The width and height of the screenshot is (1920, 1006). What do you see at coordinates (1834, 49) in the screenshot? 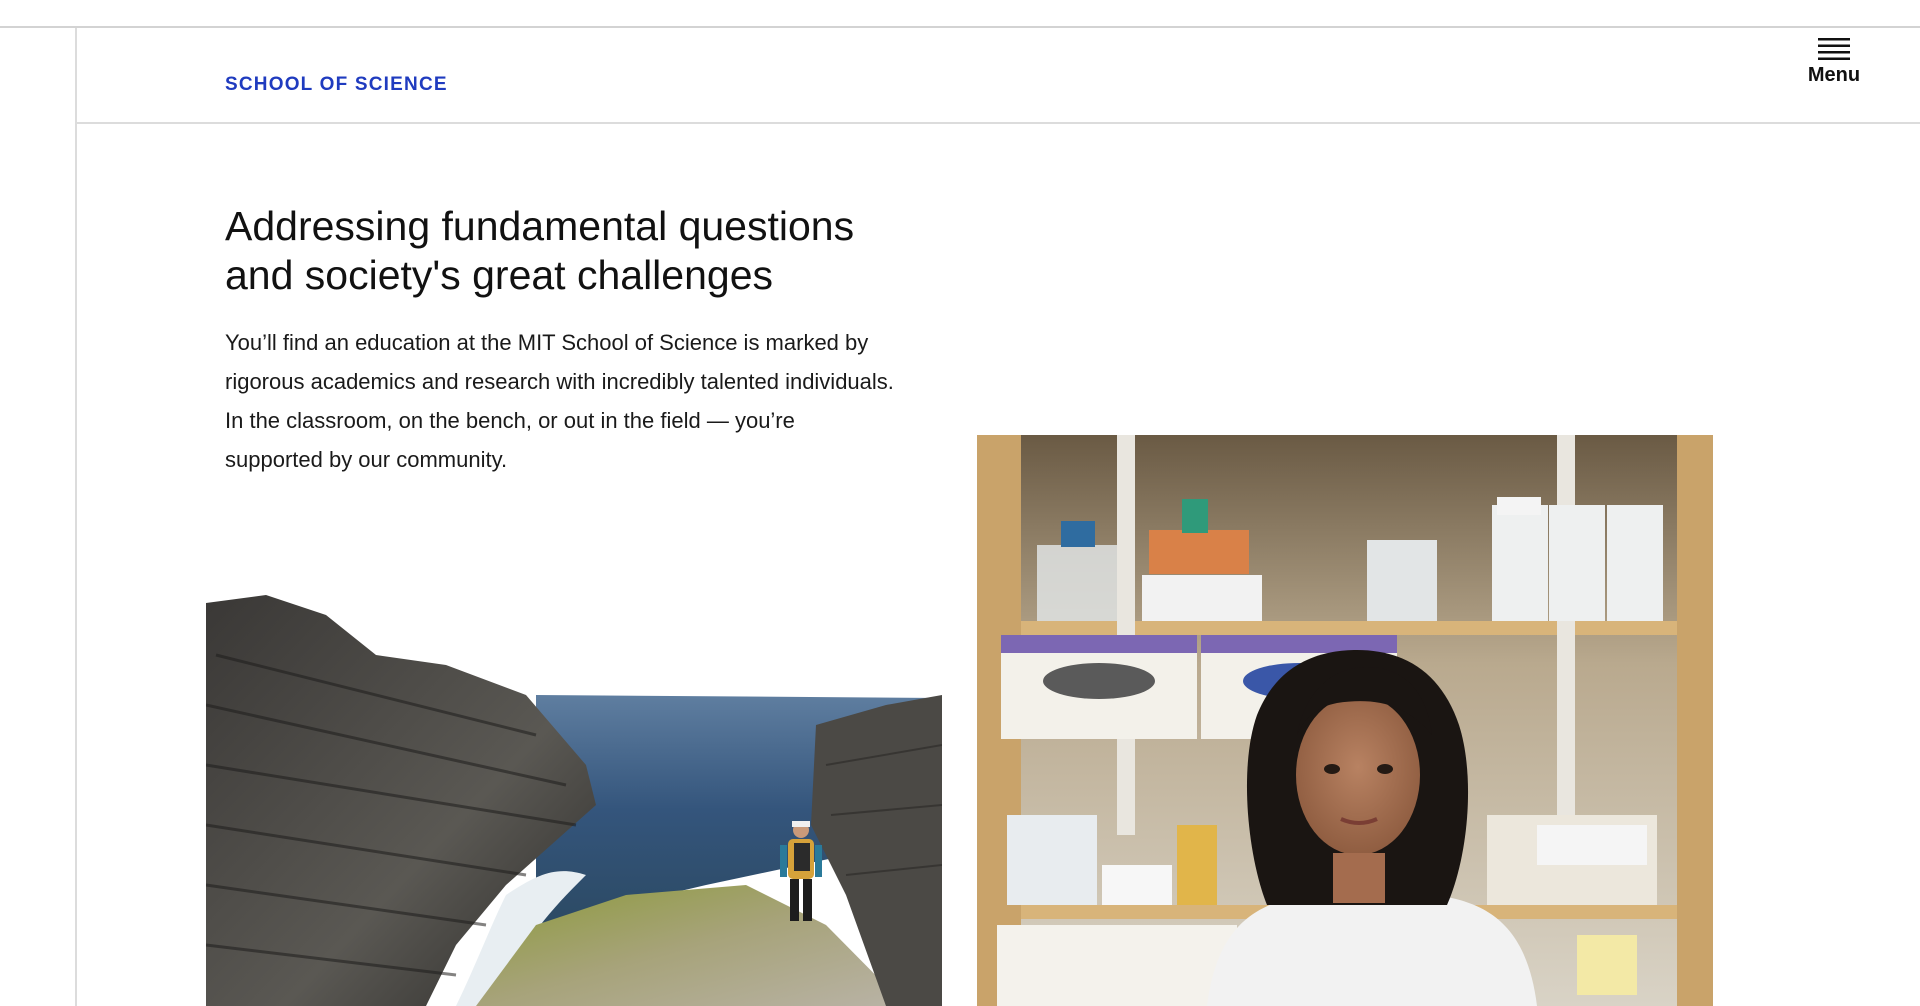
I see `hamburger-icon` at bounding box center [1834, 49].